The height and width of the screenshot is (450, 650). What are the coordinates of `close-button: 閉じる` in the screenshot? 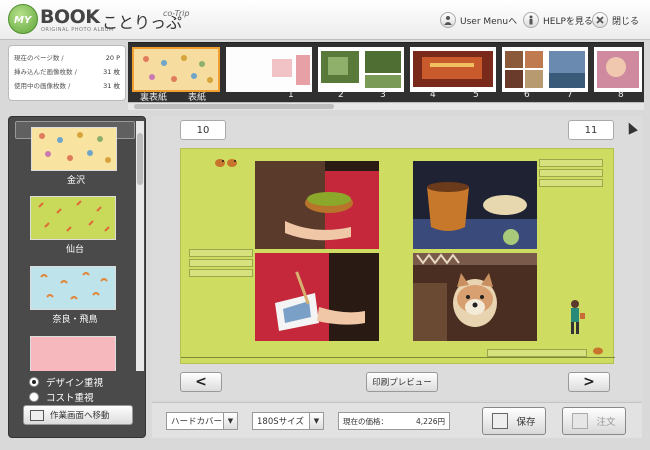 It's located at (615, 20).